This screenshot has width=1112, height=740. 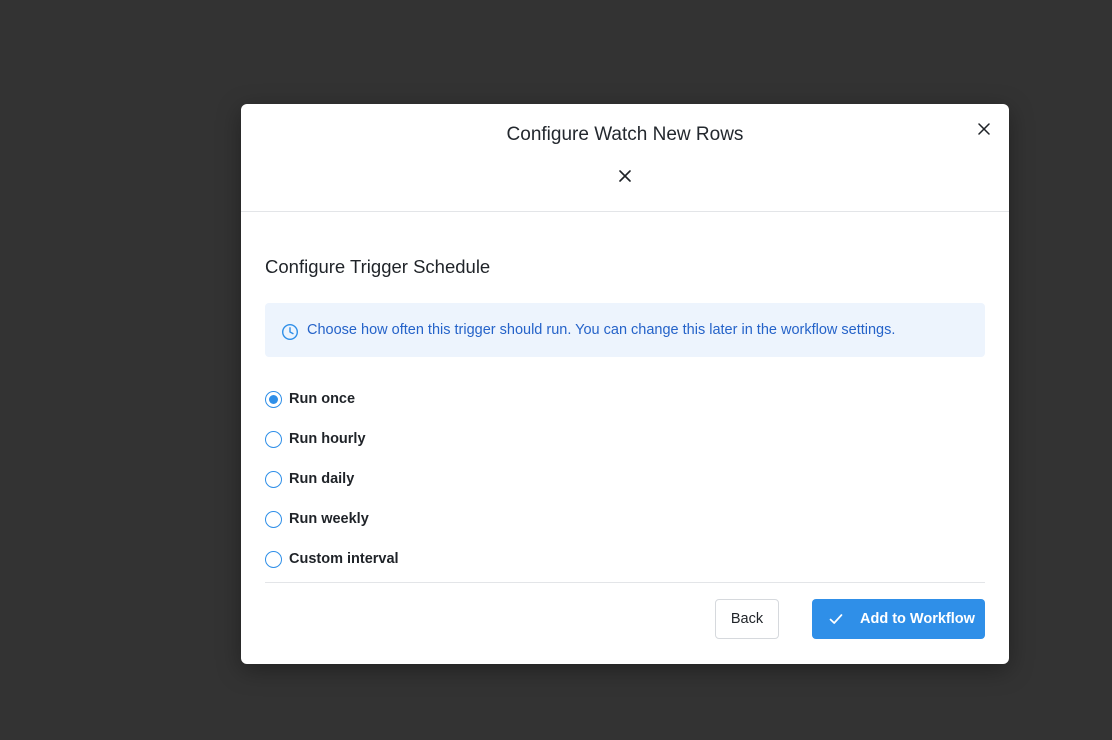 I want to click on modal-header: Configure Watch New Rows, so click(x=625, y=158).